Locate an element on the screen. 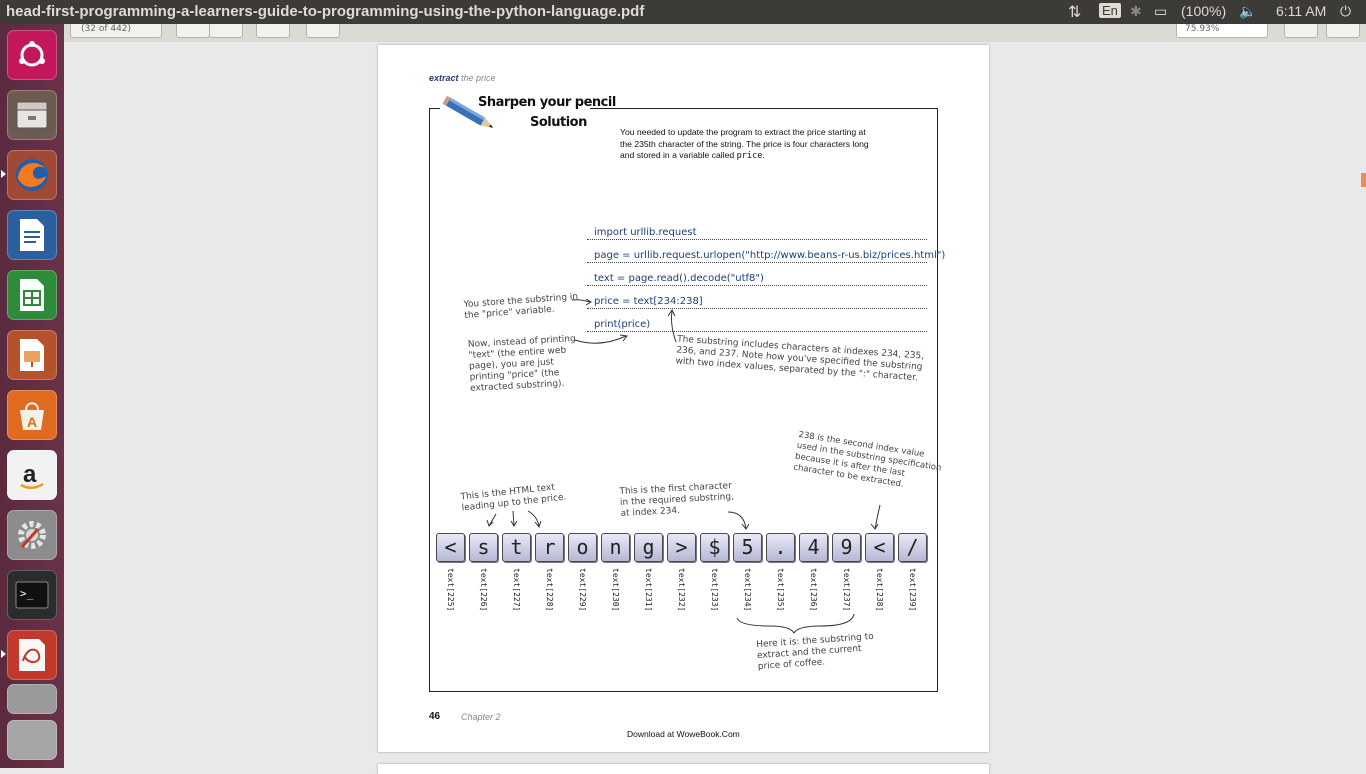 This screenshot has width=1366, height=774. chapter-label: Chapter 2 is located at coordinates (481, 717).